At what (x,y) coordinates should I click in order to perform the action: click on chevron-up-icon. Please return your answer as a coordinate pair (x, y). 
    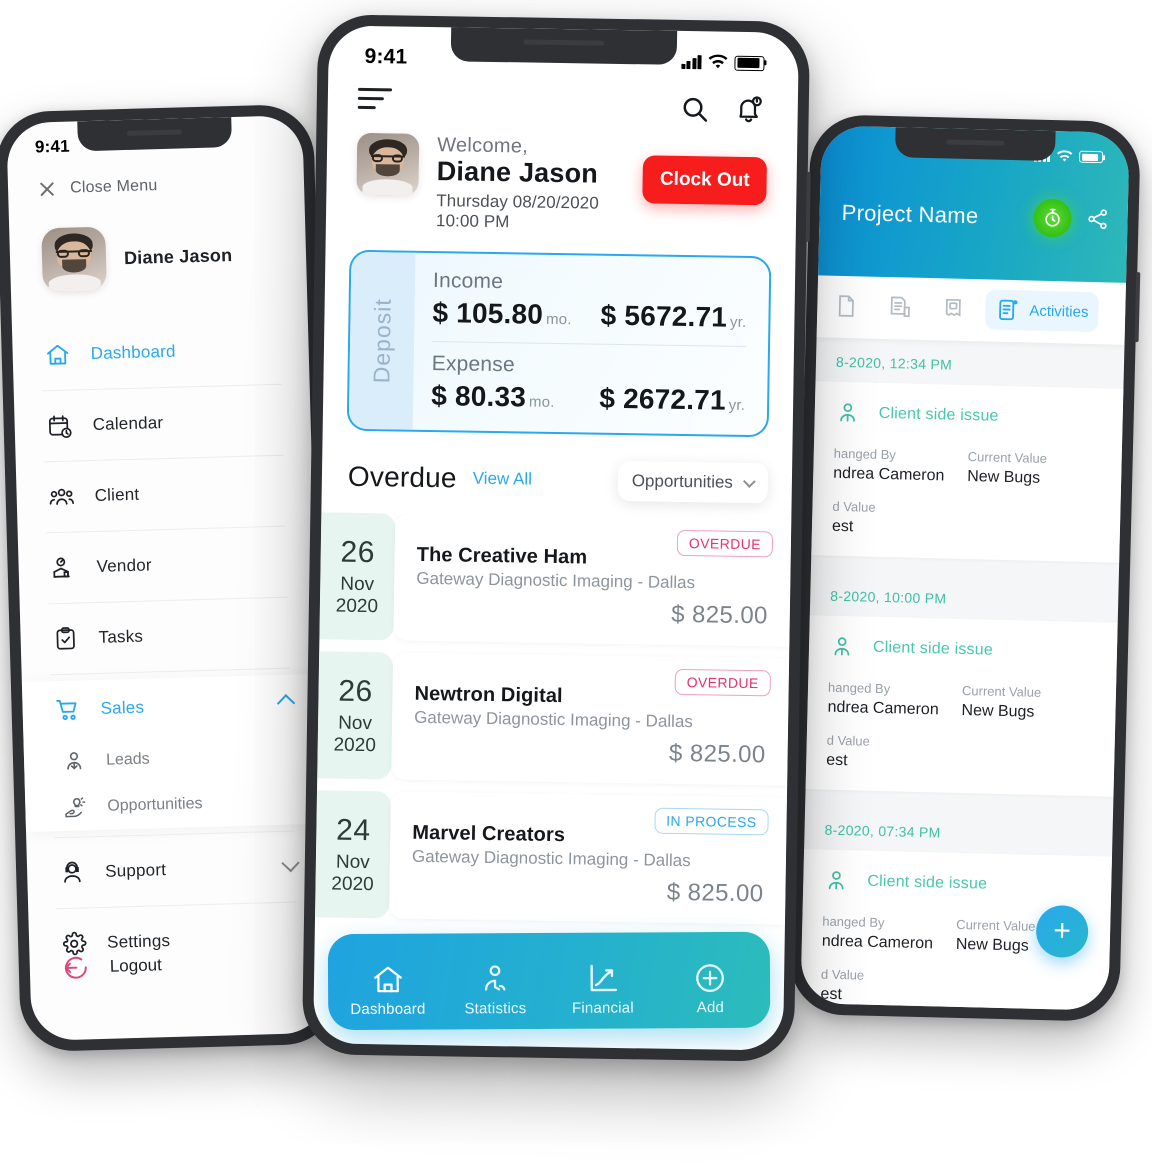
    Looking at the image, I should click on (286, 703).